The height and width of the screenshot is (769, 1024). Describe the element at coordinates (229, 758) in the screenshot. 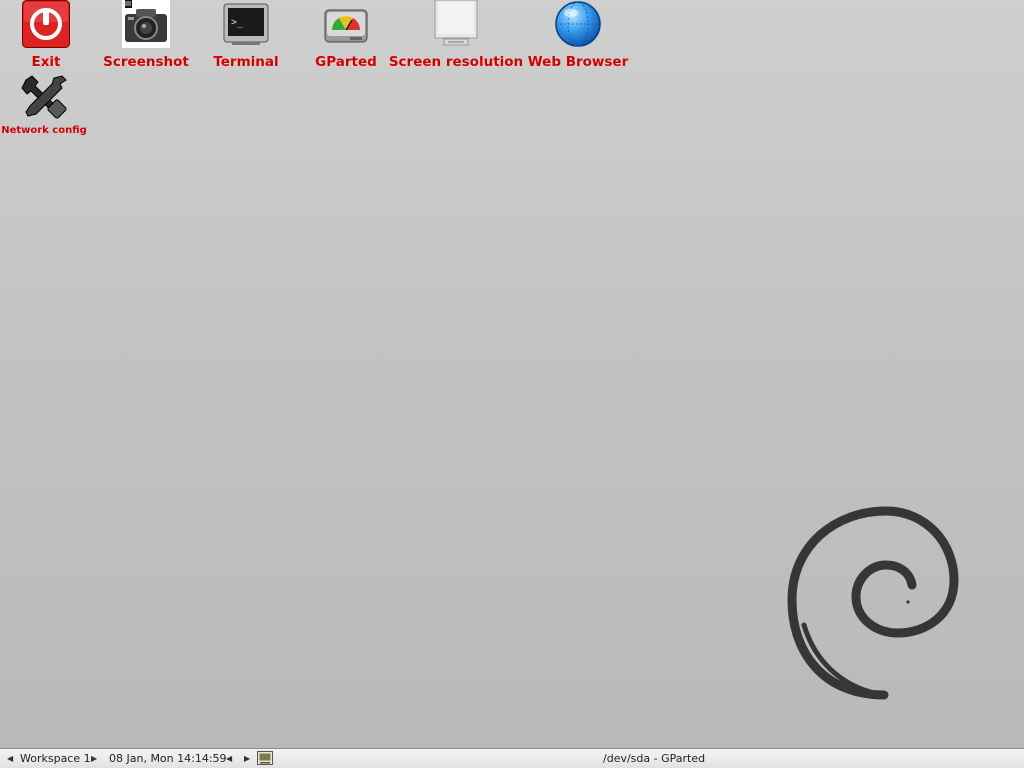

I see `tasks-prev-arrow-icon: ◀` at that location.